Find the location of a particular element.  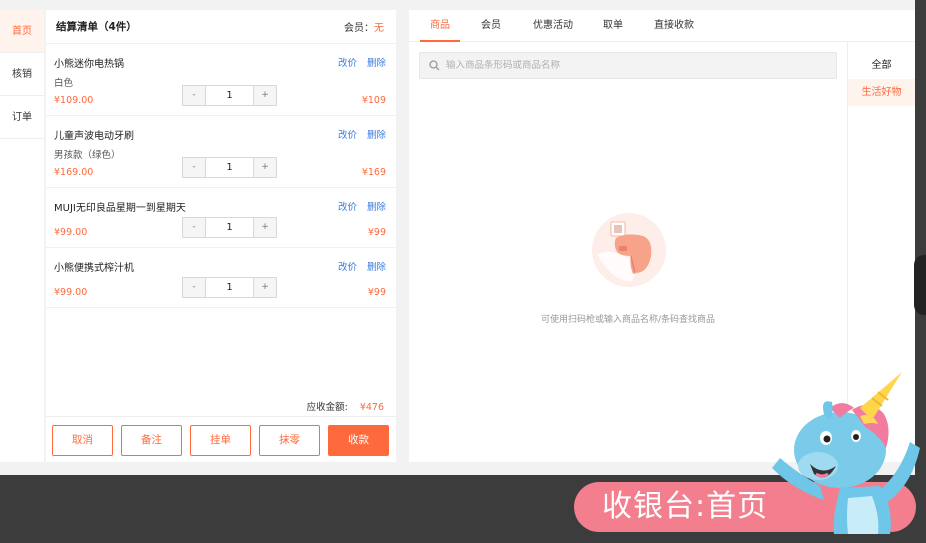

cart-action-bar: 取消 备注 挂单 抹零 收款 is located at coordinates (221, 439).